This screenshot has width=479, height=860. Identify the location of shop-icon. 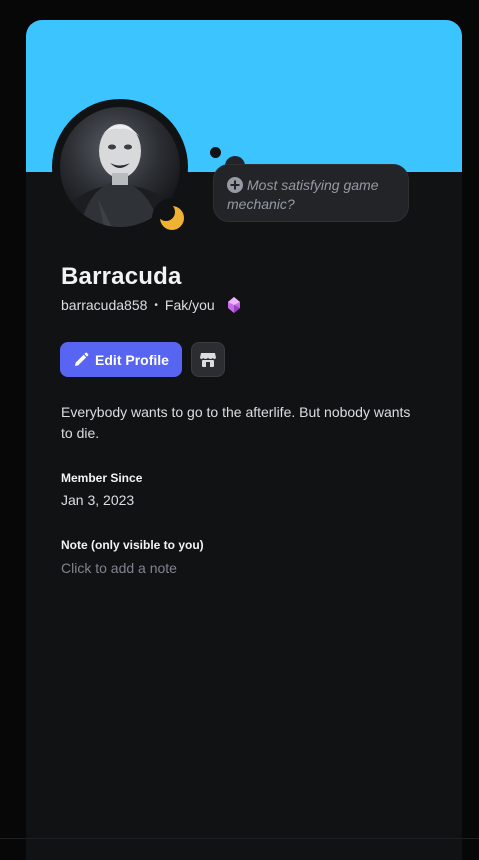
(208, 359).